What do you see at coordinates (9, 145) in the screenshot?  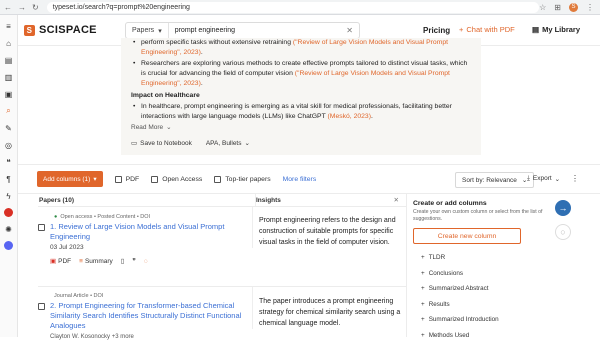 I see `ai-detector-icon: ◎` at bounding box center [9, 145].